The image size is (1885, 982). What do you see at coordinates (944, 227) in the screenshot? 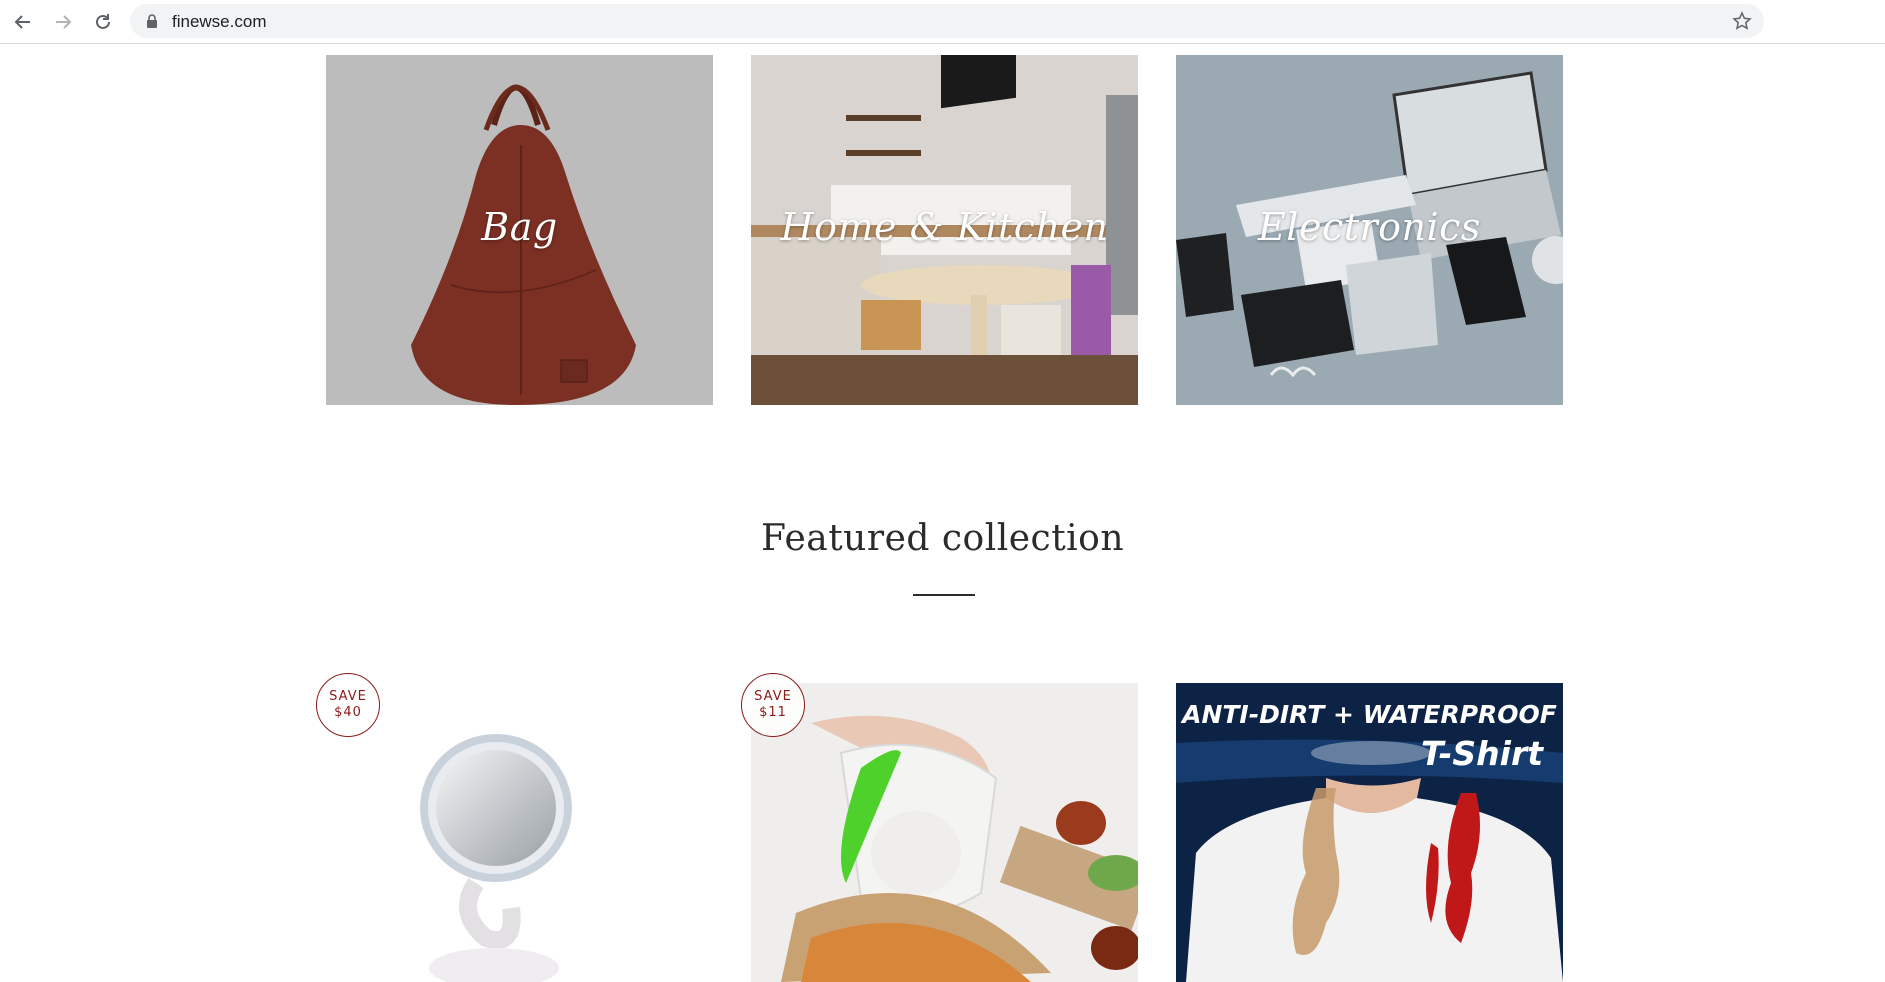
I see `collection-label: Home & Kitchen` at bounding box center [944, 227].